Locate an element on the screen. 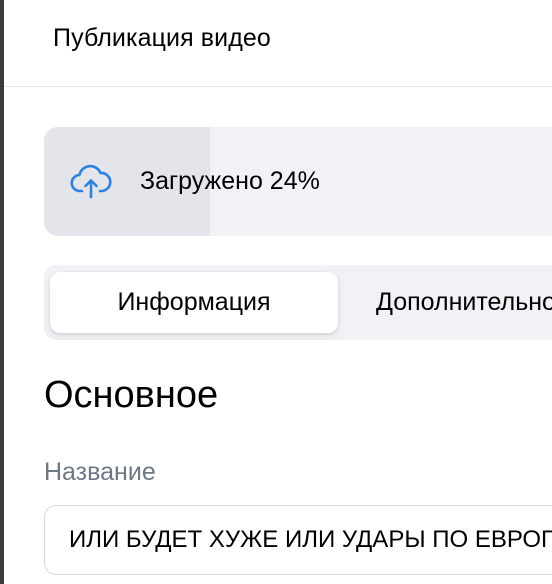  dialog-header: Публикация видео is located at coordinates (278, 43).